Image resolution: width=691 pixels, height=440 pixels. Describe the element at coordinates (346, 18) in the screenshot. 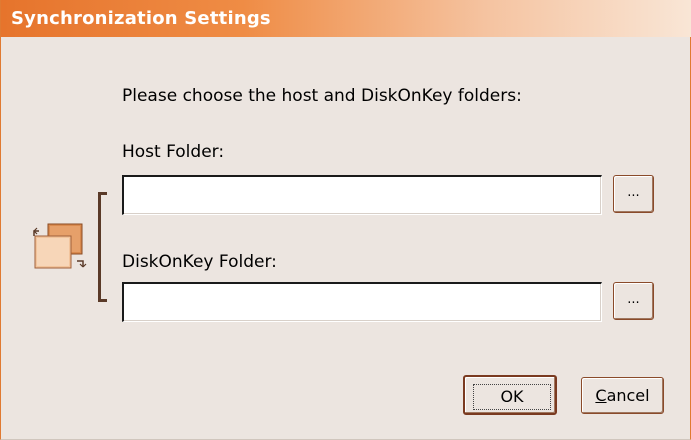

I see `title-bar: Synchronization Settings` at that location.